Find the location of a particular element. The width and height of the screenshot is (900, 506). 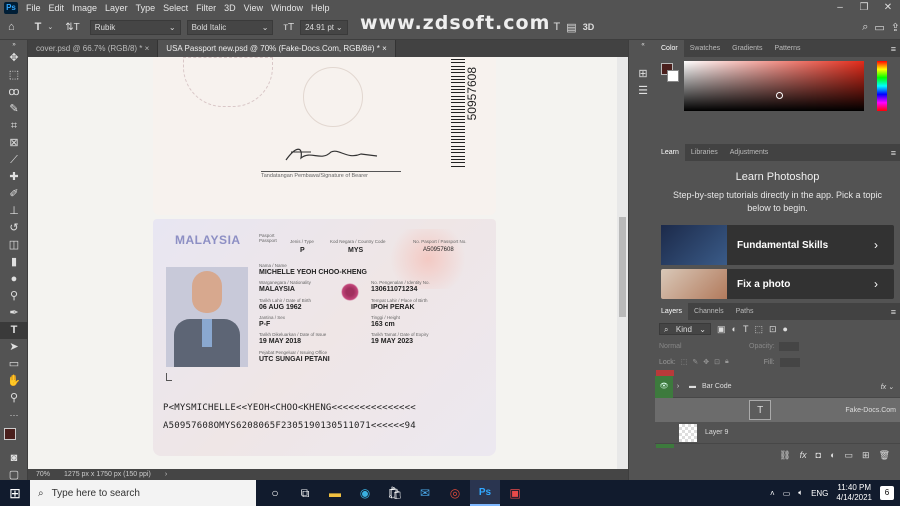

menu-file: File is located at coordinates (33, 8).